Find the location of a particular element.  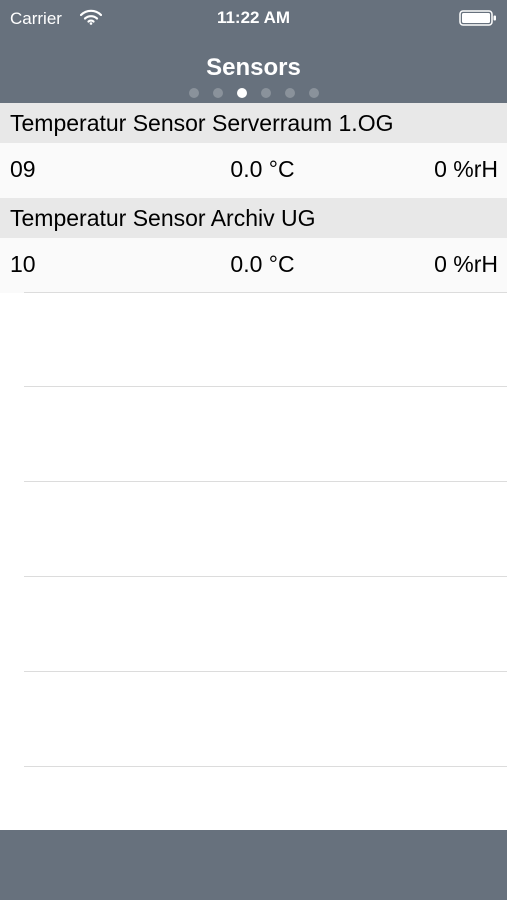

sensor-section-header: Temperatur Sensor Serverraum 1.OG is located at coordinates (253, 123).